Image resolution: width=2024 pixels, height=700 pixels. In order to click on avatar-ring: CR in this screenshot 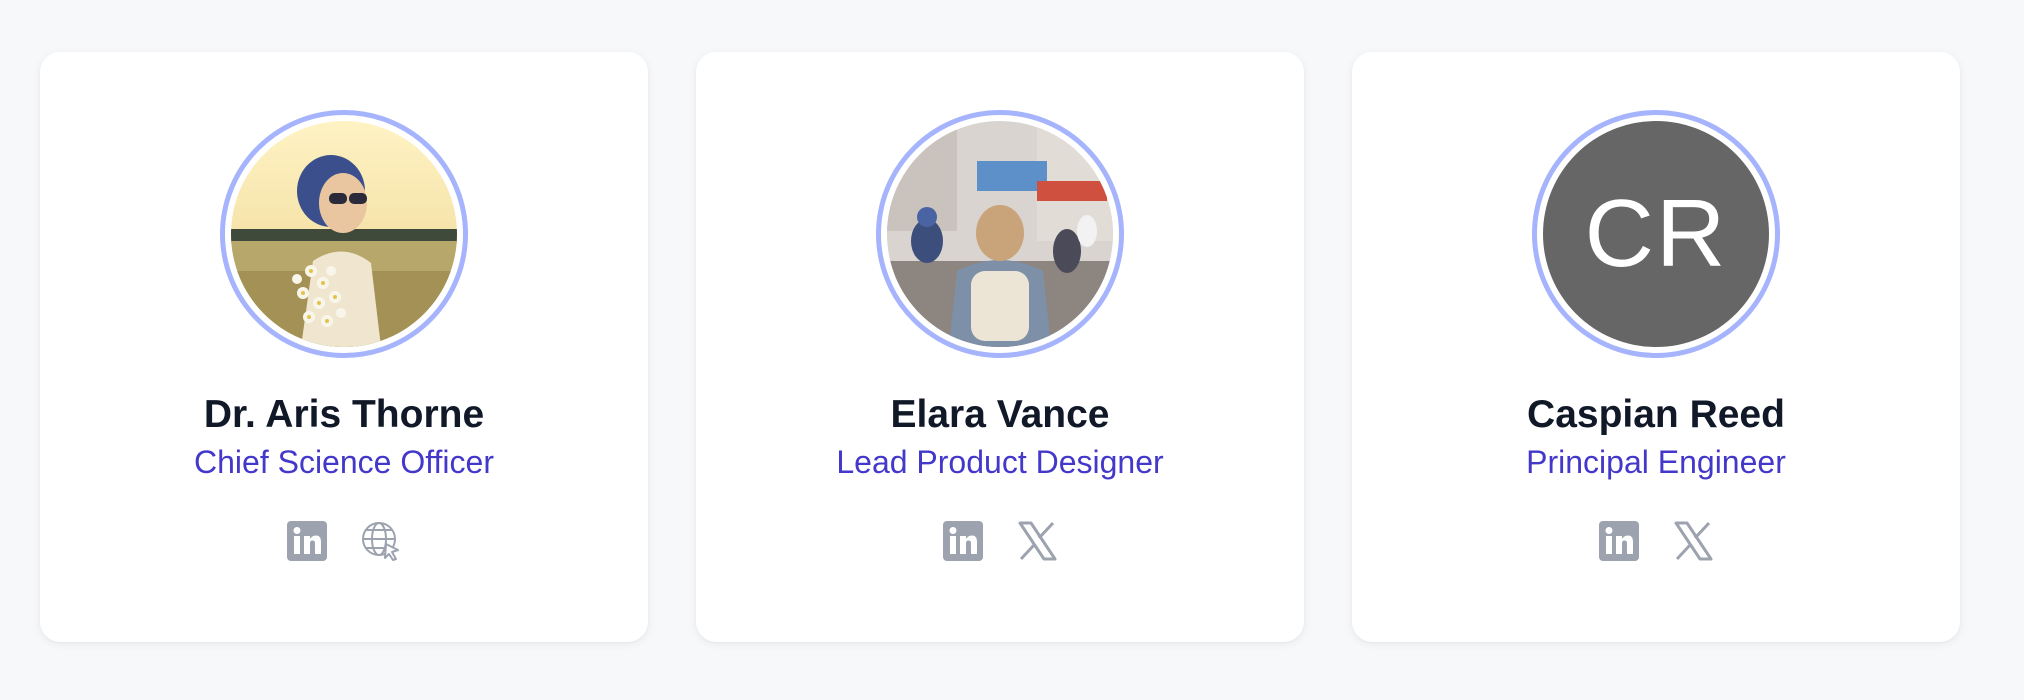, I will do `click(1656, 234)`.